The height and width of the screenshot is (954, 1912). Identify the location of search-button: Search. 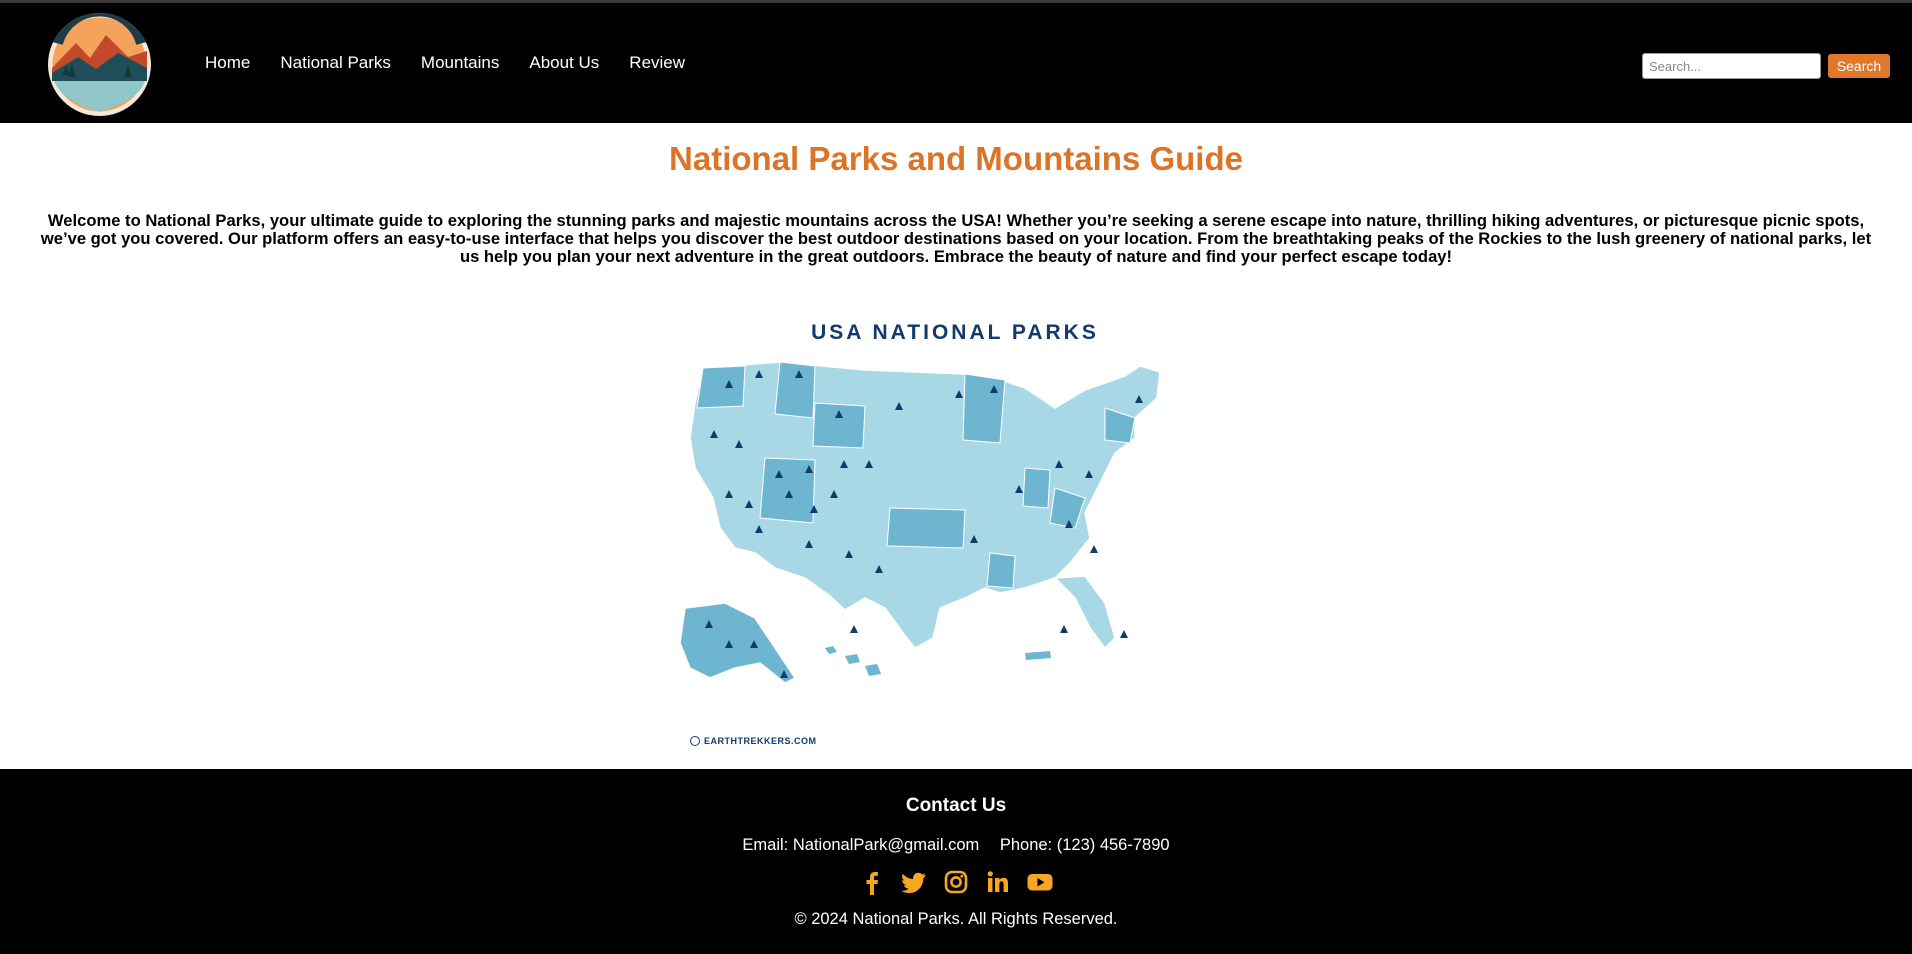
(1859, 66).